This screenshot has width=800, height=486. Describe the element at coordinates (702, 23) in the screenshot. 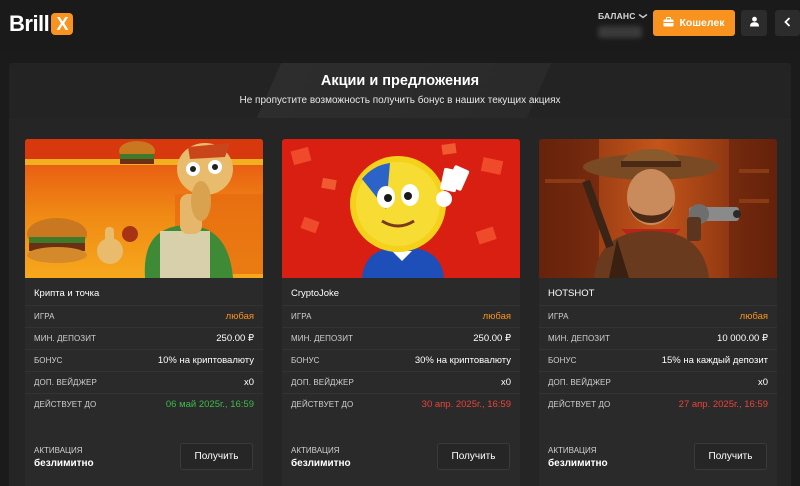

I see `wallet-label: Кошелек` at that location.